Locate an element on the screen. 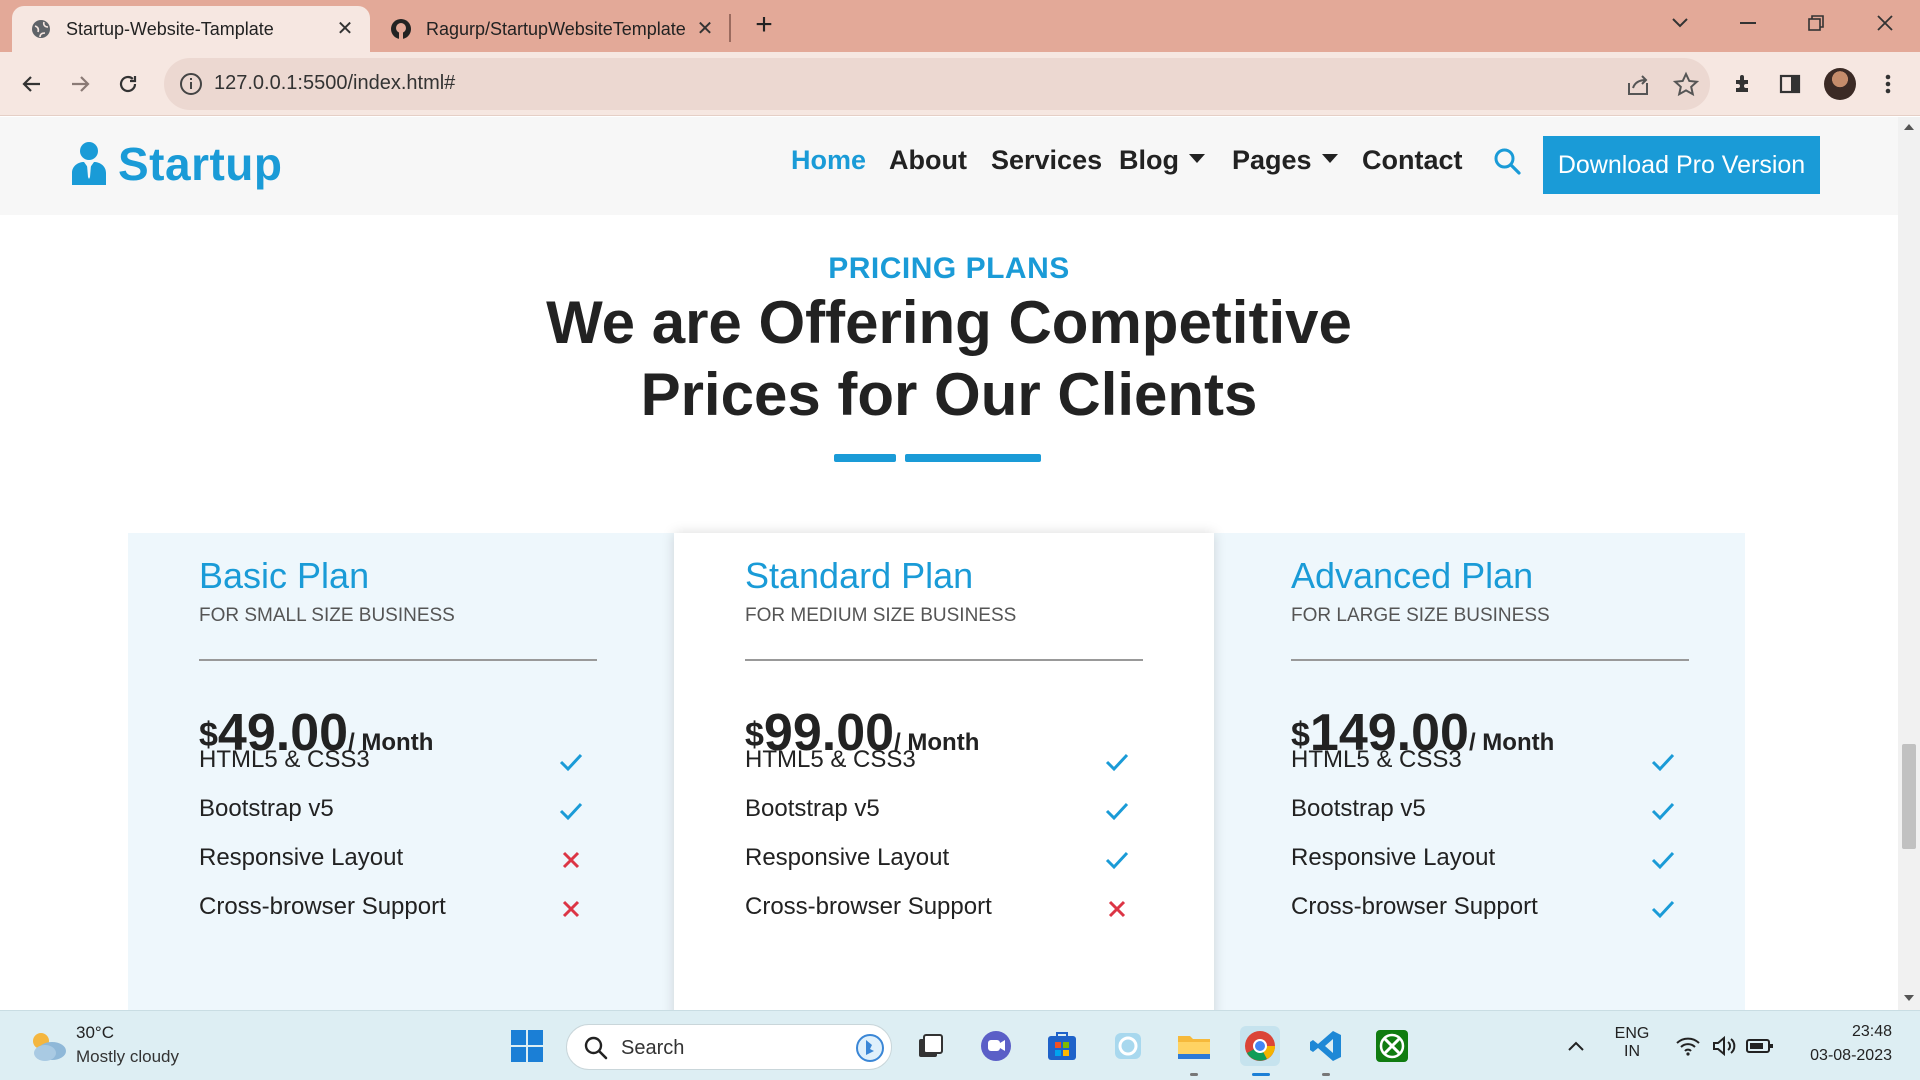  vscode-icon is located at coordinates (1326, 1046).